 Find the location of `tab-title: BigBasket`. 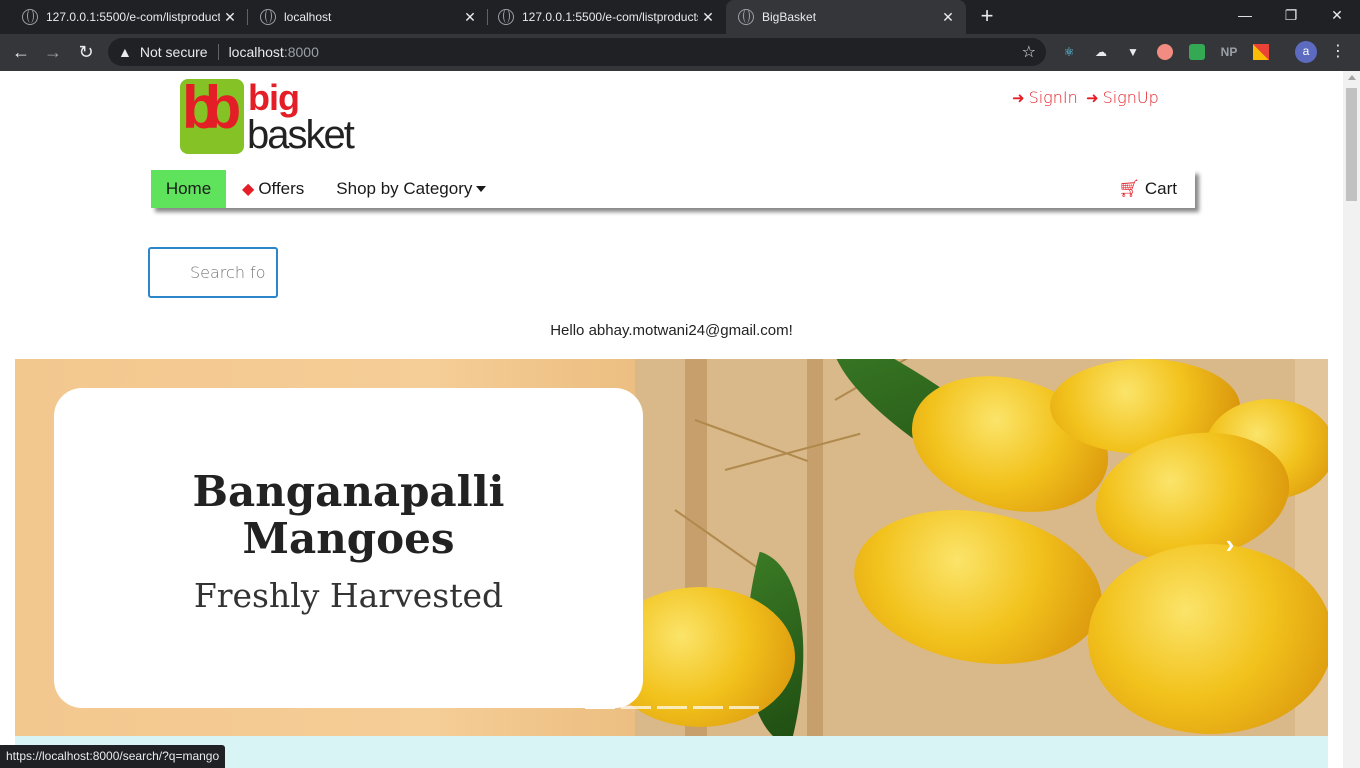

tab-title: BigBasket is located at coordinates (789, 17).